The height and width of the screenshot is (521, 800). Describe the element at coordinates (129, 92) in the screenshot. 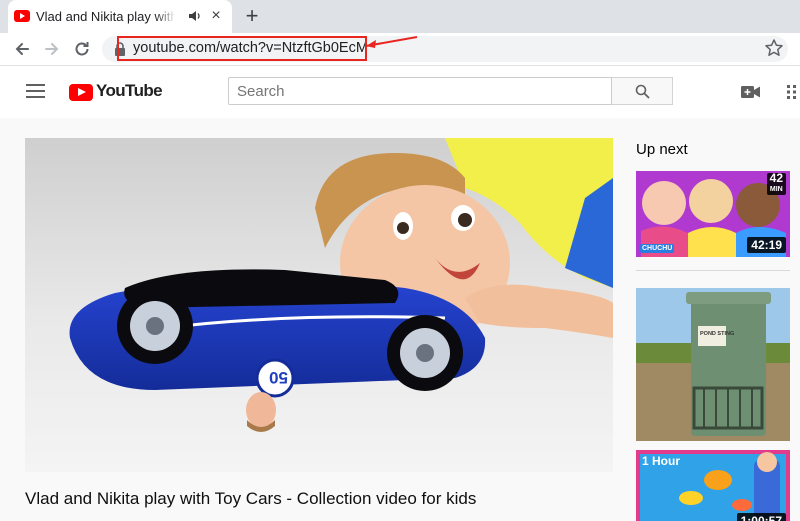

I see `youtube-logo-text: YouTube` at that location.